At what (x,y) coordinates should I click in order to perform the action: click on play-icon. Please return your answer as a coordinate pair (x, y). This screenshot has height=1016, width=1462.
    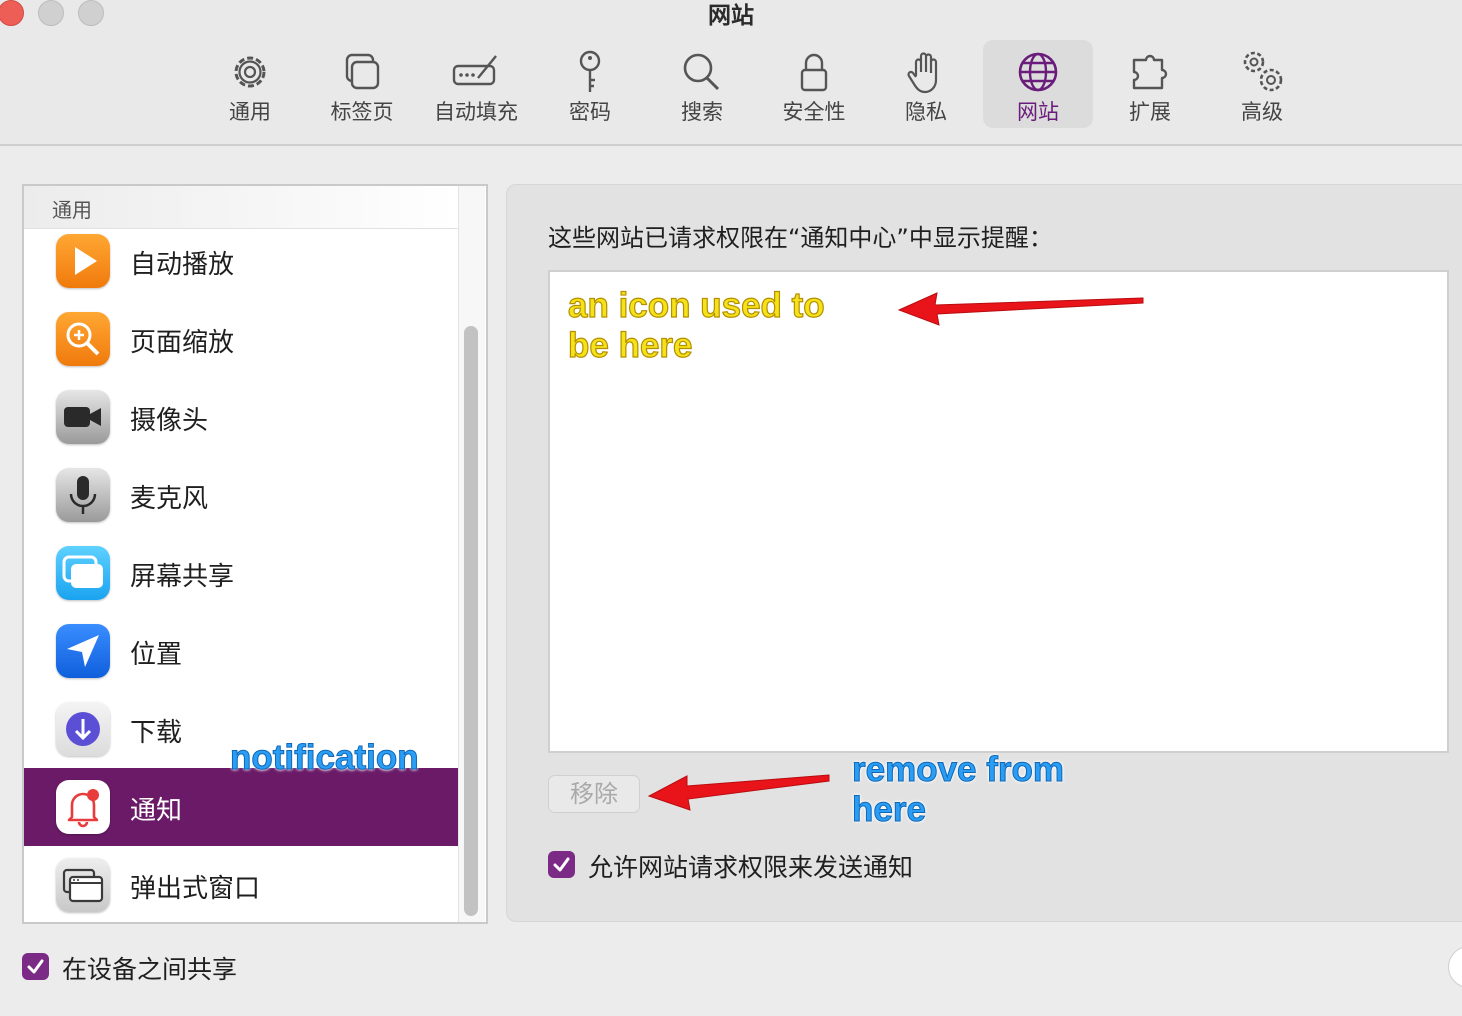
    Looking at the image, I should click on (83, 261).